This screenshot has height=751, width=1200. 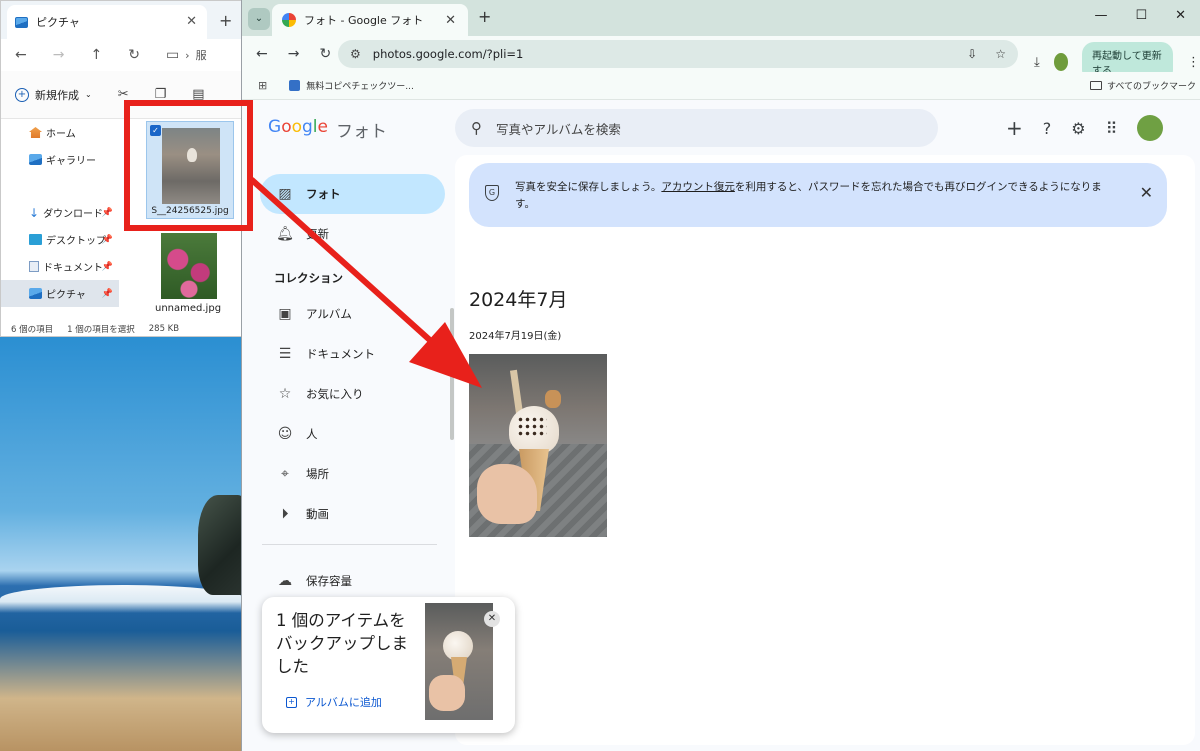 I want to click on photo-thumbnail, so click(x=538, y=445).